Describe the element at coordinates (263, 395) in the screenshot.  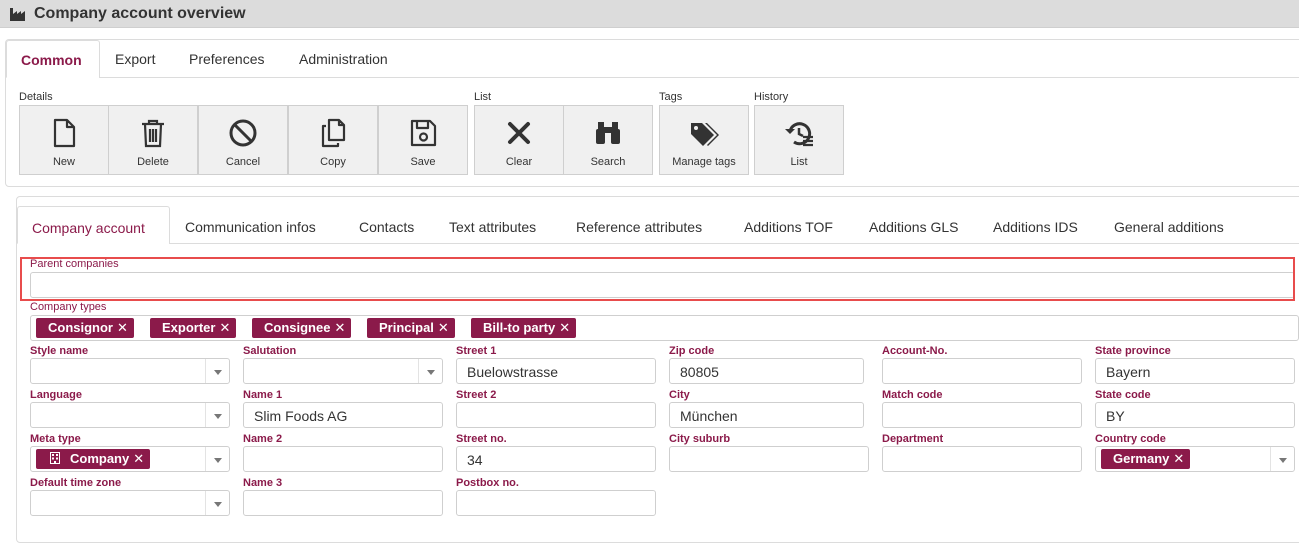
I see `name1-label: Name 1` at that location.